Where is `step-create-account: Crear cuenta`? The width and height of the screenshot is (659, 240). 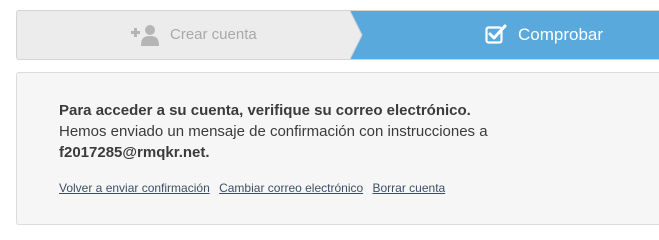
step-create-account: Crear cuenta is located at coordinates (189, 35).